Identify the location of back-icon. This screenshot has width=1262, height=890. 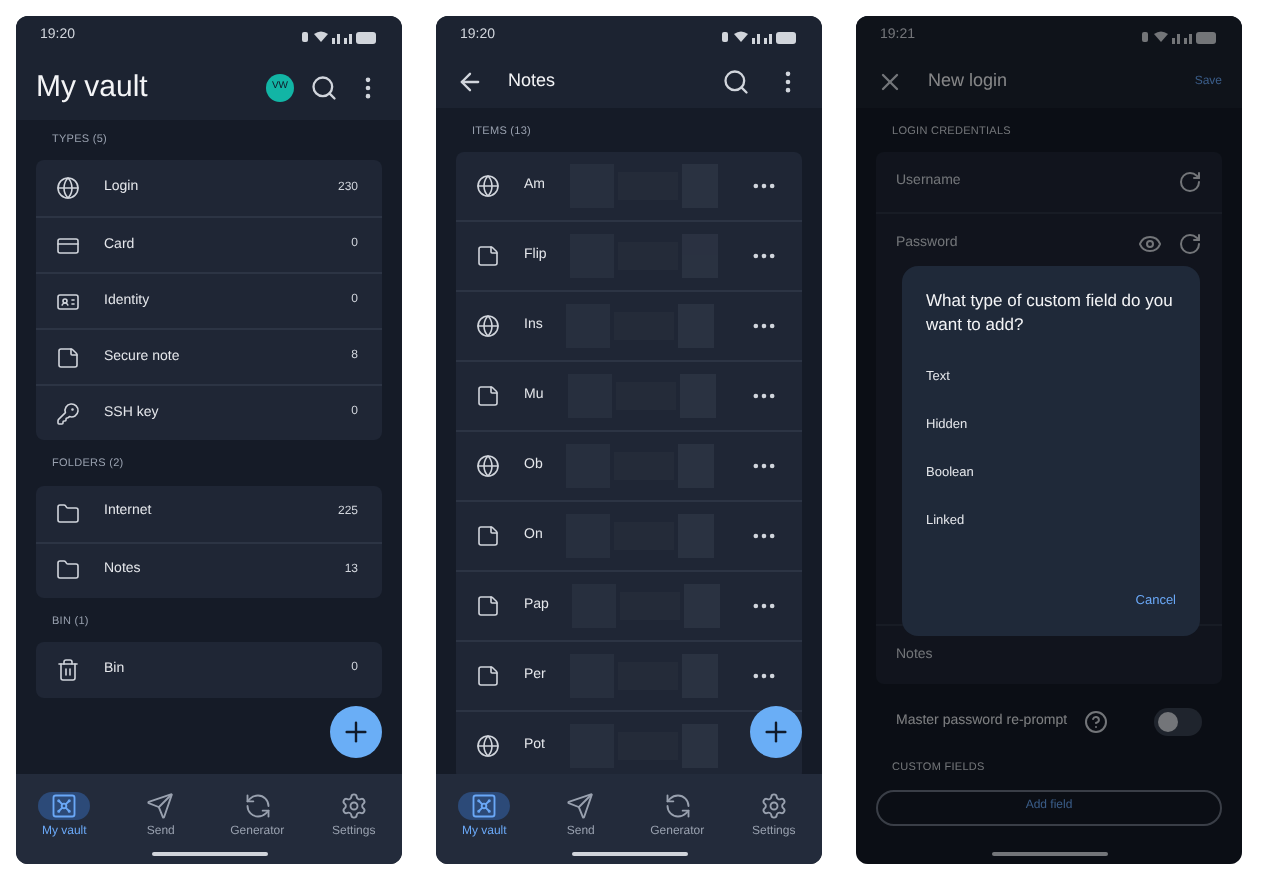
(470, 82).